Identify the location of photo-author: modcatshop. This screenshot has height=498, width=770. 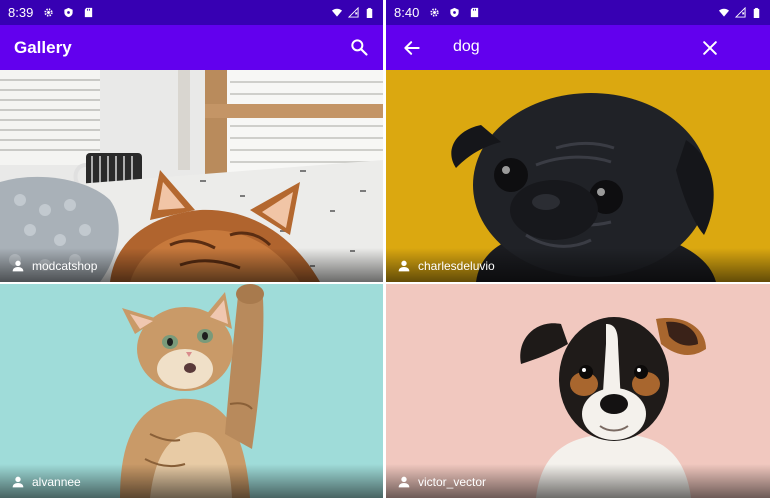
(53, 266).